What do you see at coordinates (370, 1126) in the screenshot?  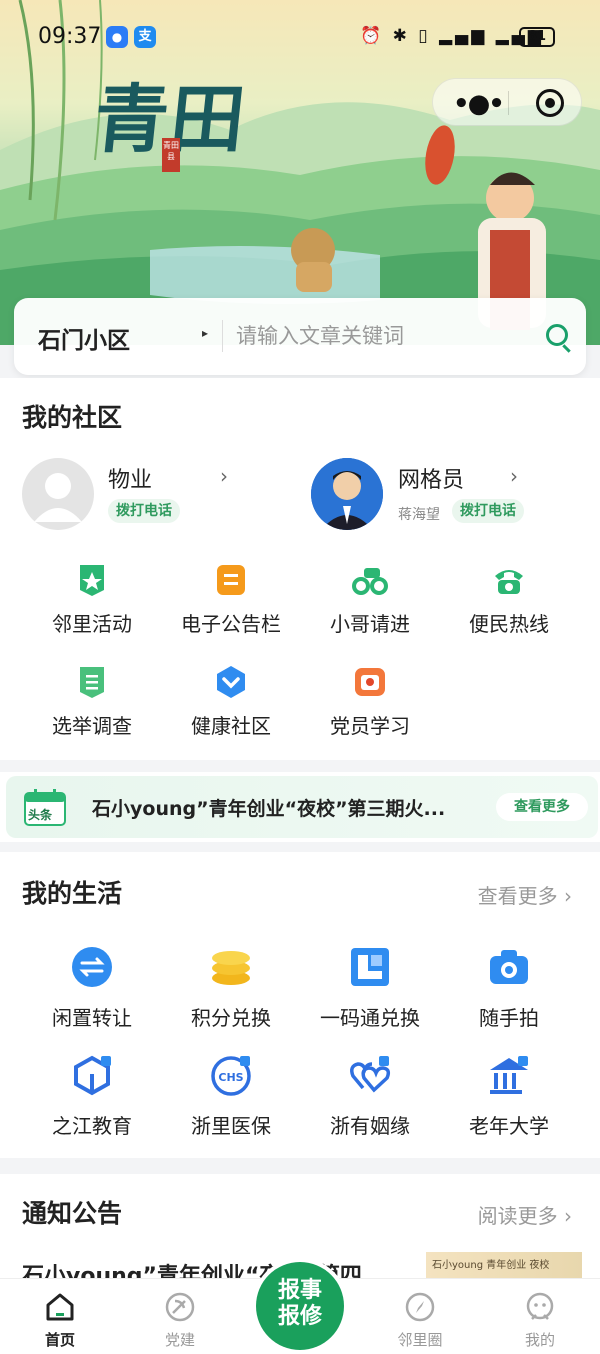 I see `life-label: 浙有姻缘` at bounding box center [370, 1126].